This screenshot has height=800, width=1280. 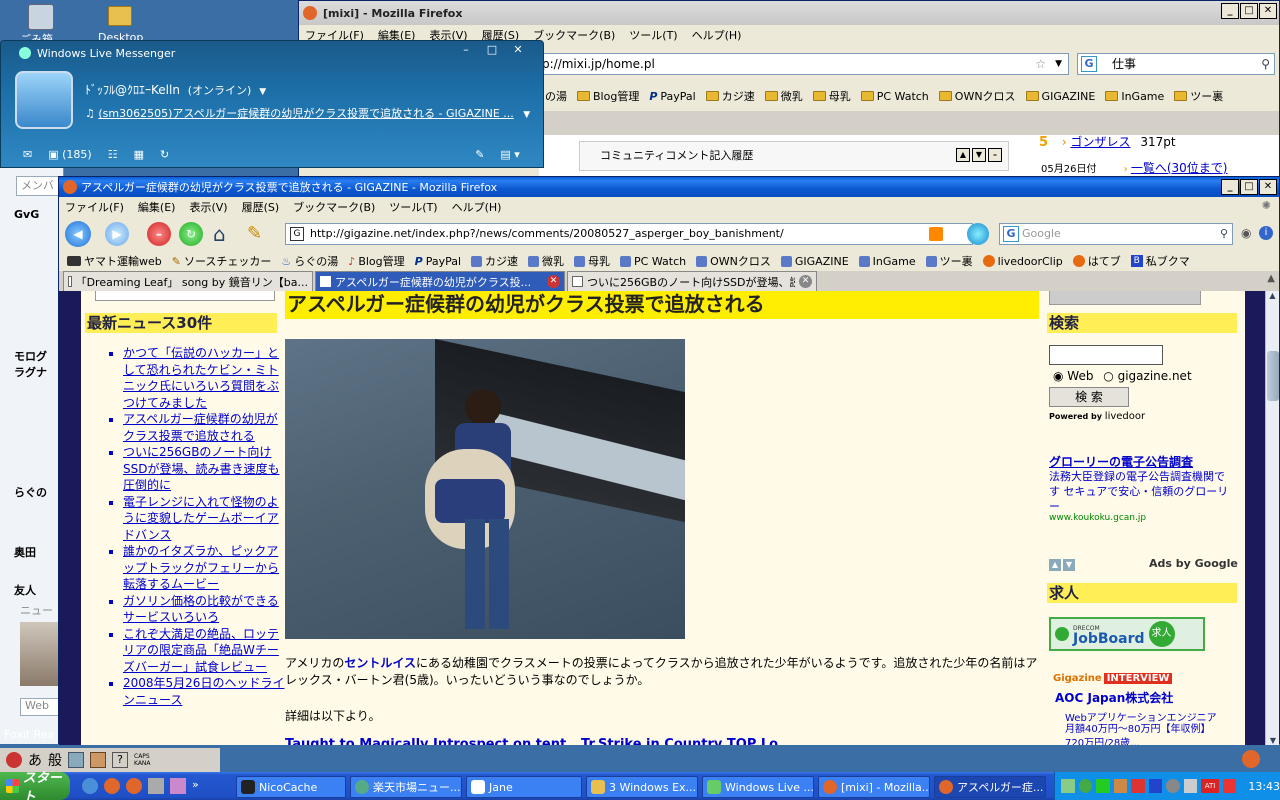 I want to click on arrow-up-icon: ▲, so click(x=963, y=155).